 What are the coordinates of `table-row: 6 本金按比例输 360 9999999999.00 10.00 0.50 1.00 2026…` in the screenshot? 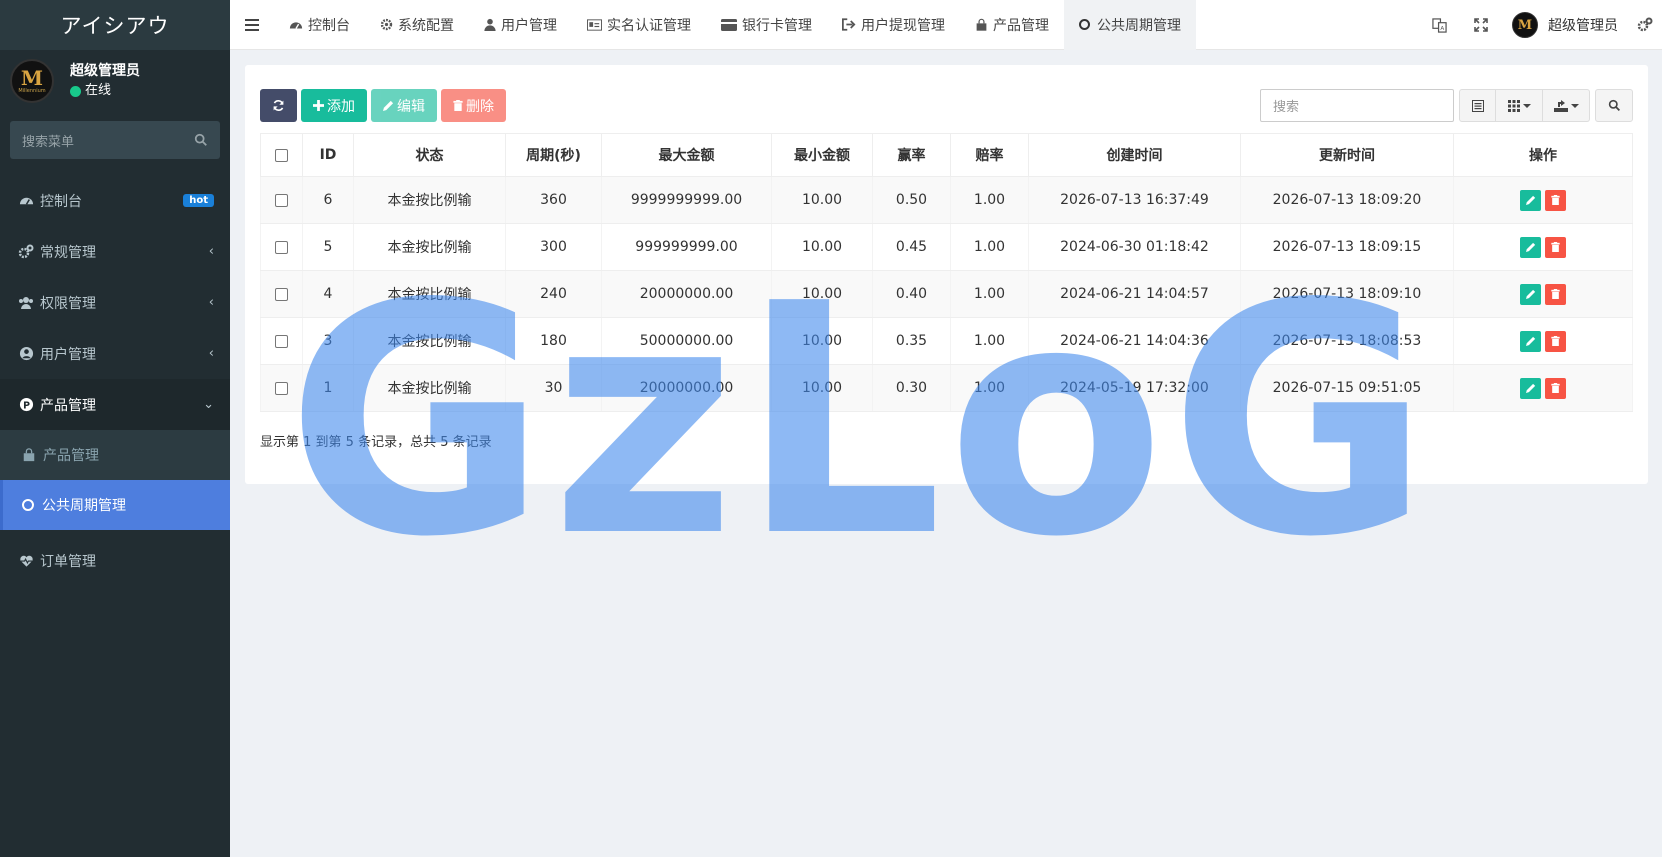 It's located at (946, 200).